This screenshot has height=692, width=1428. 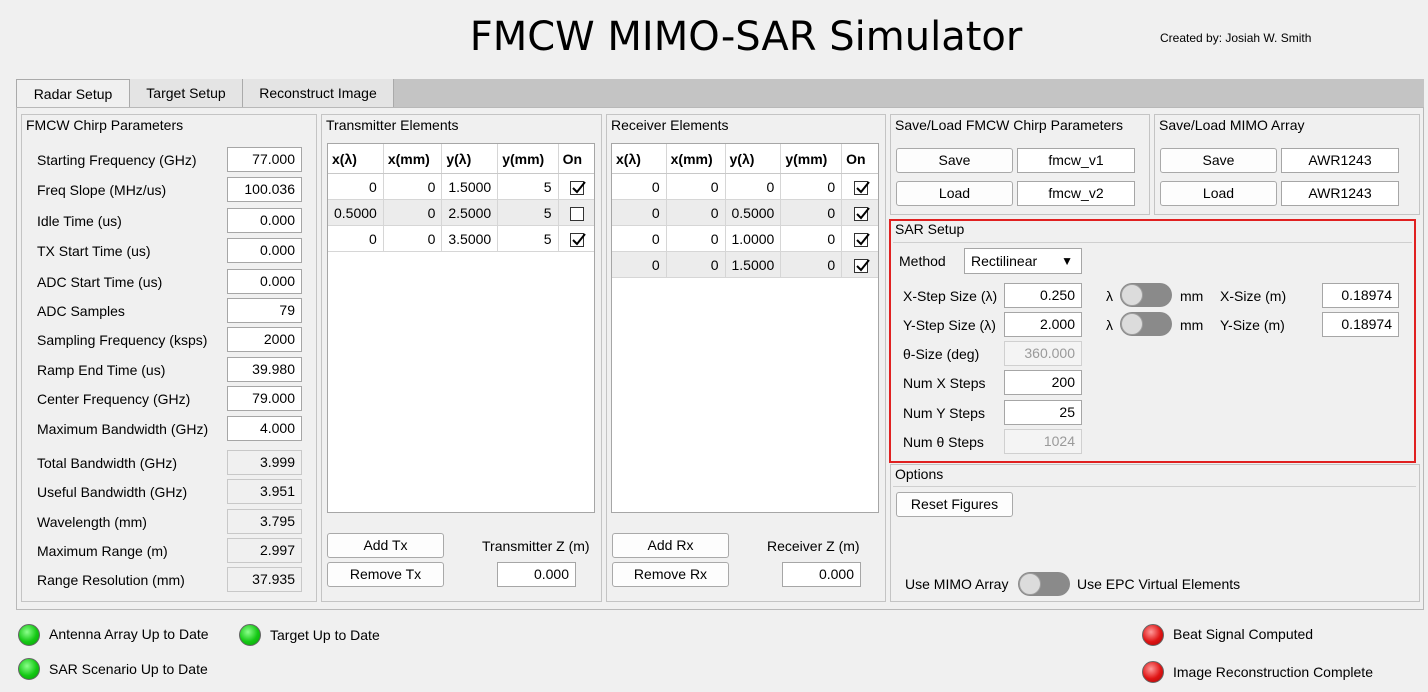 What do you see at coordinates (1360, 324) in the screenshot?
I see `y-size-field: 0.18974` at bounding box center [1360, 324].